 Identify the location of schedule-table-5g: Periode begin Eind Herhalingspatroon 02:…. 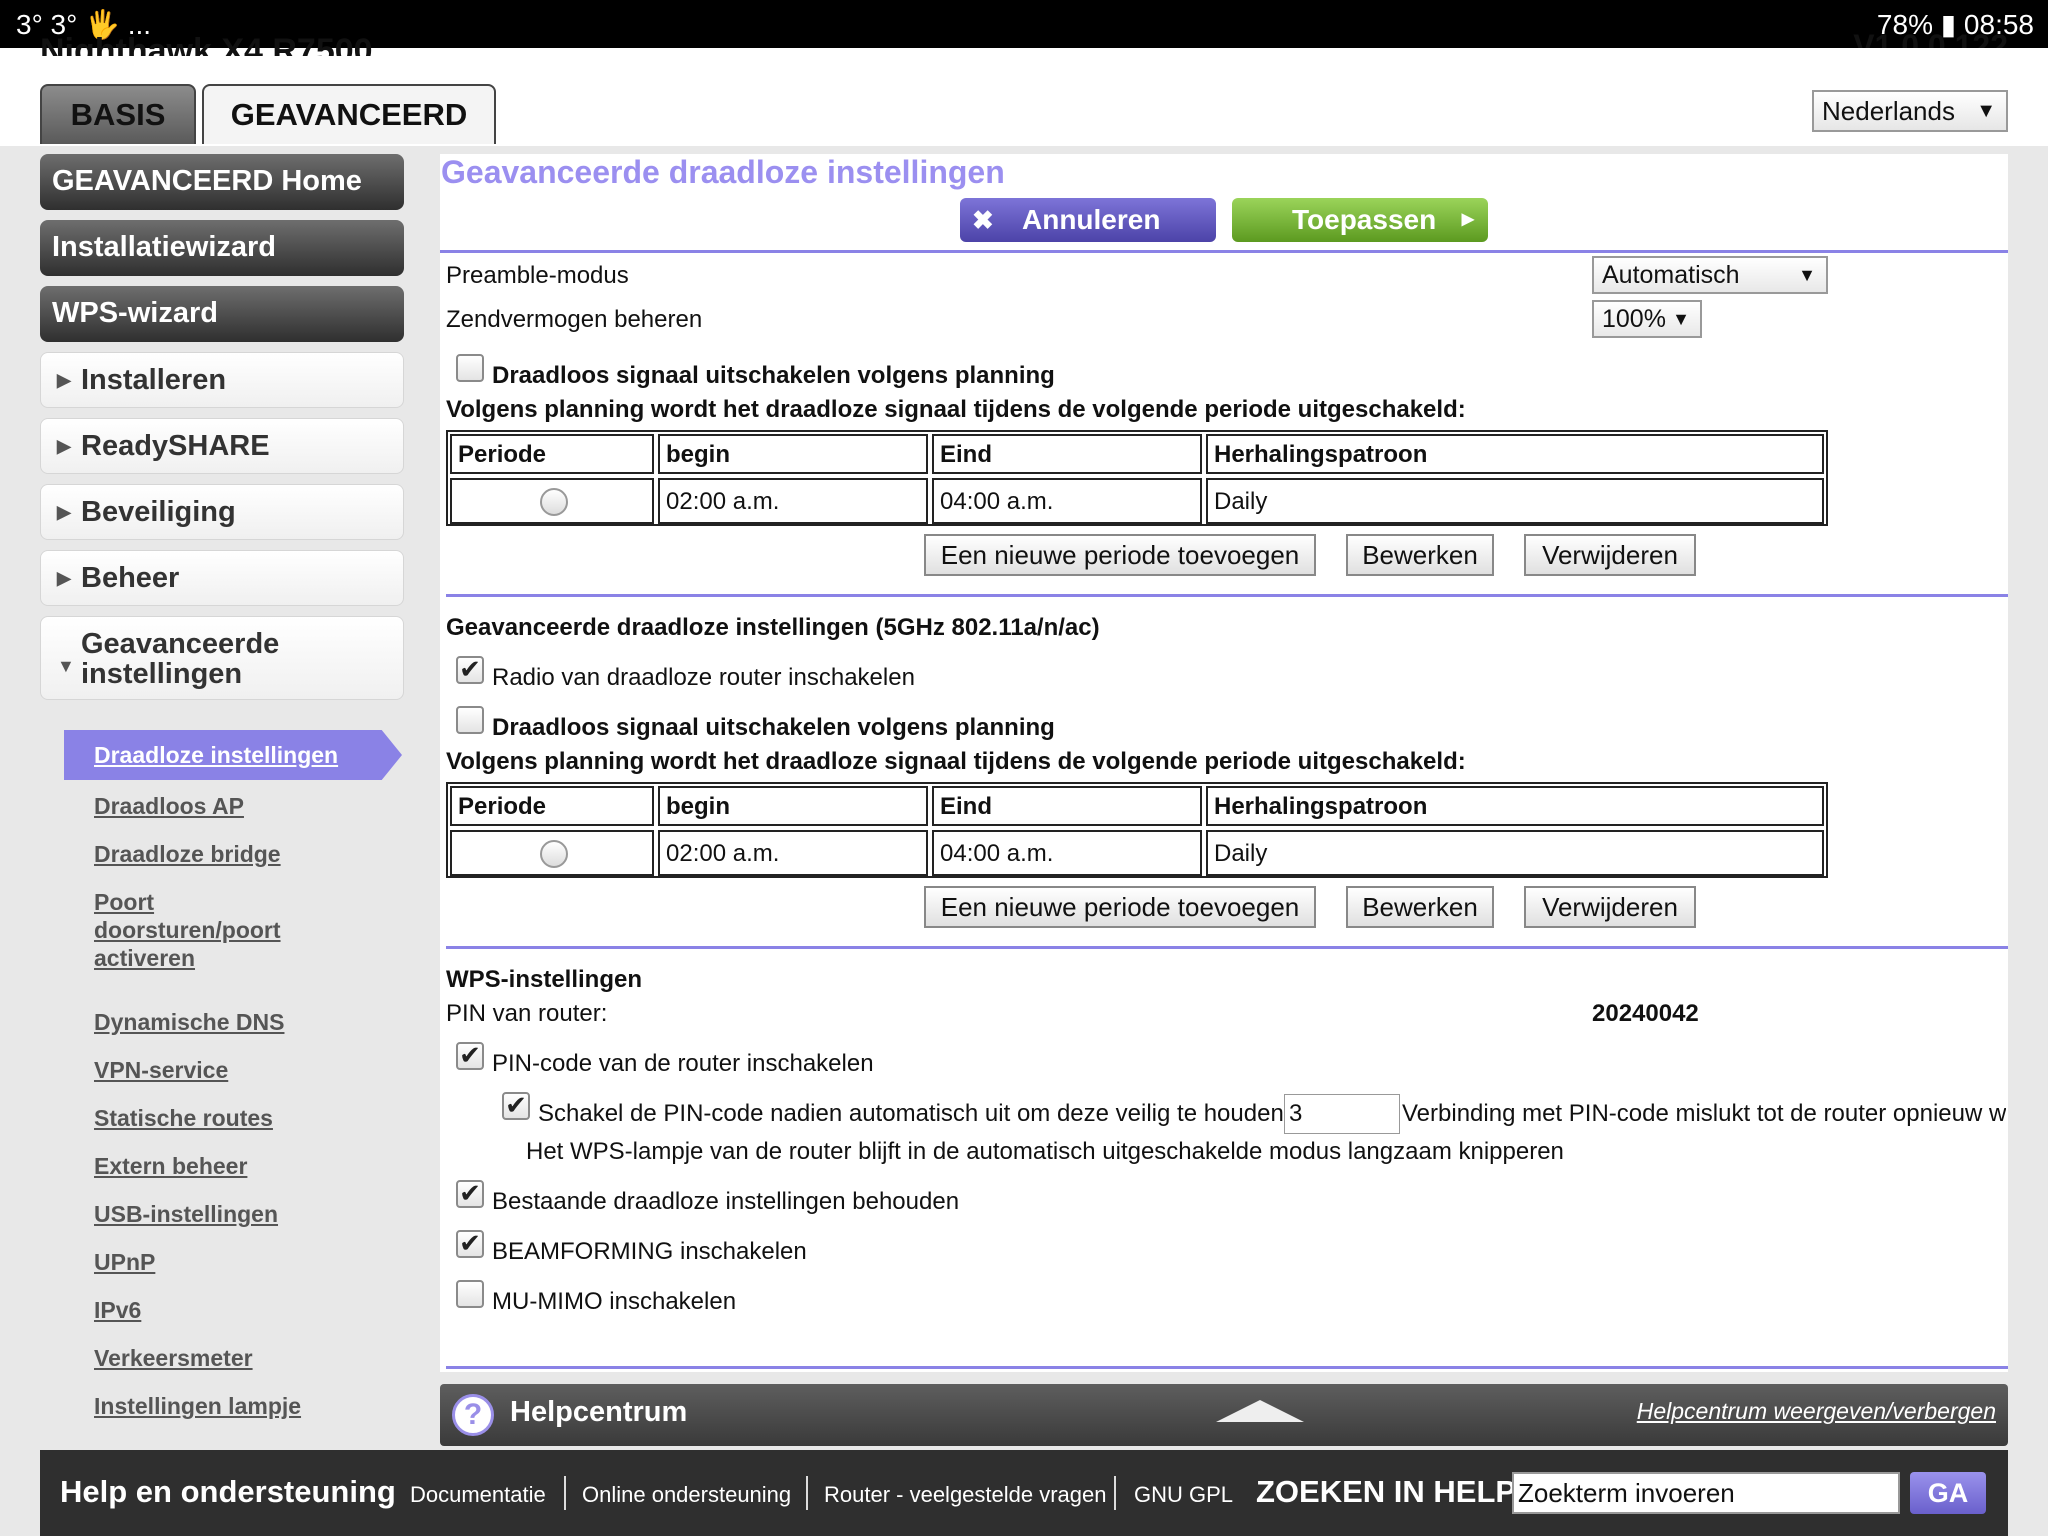
(1137, 830).